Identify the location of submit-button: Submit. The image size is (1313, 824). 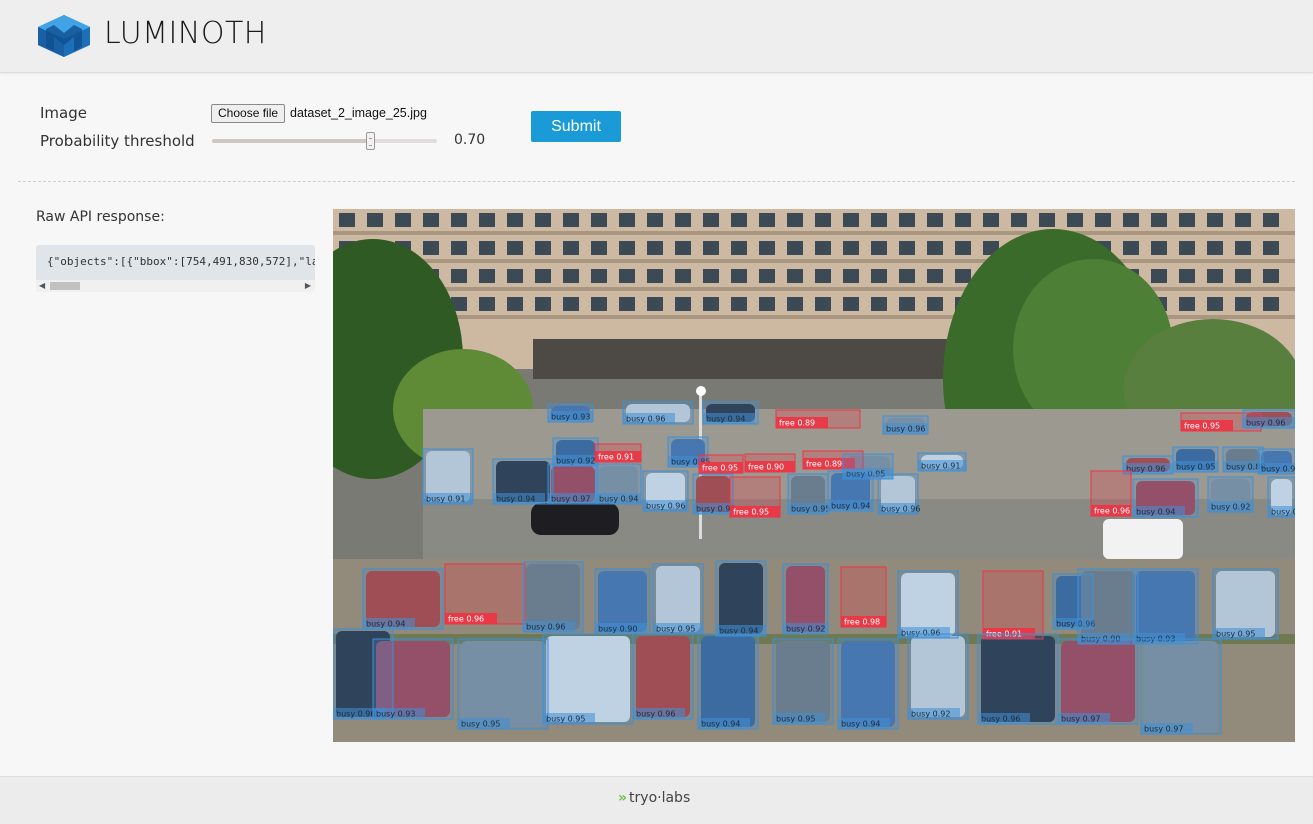
(576, 126).